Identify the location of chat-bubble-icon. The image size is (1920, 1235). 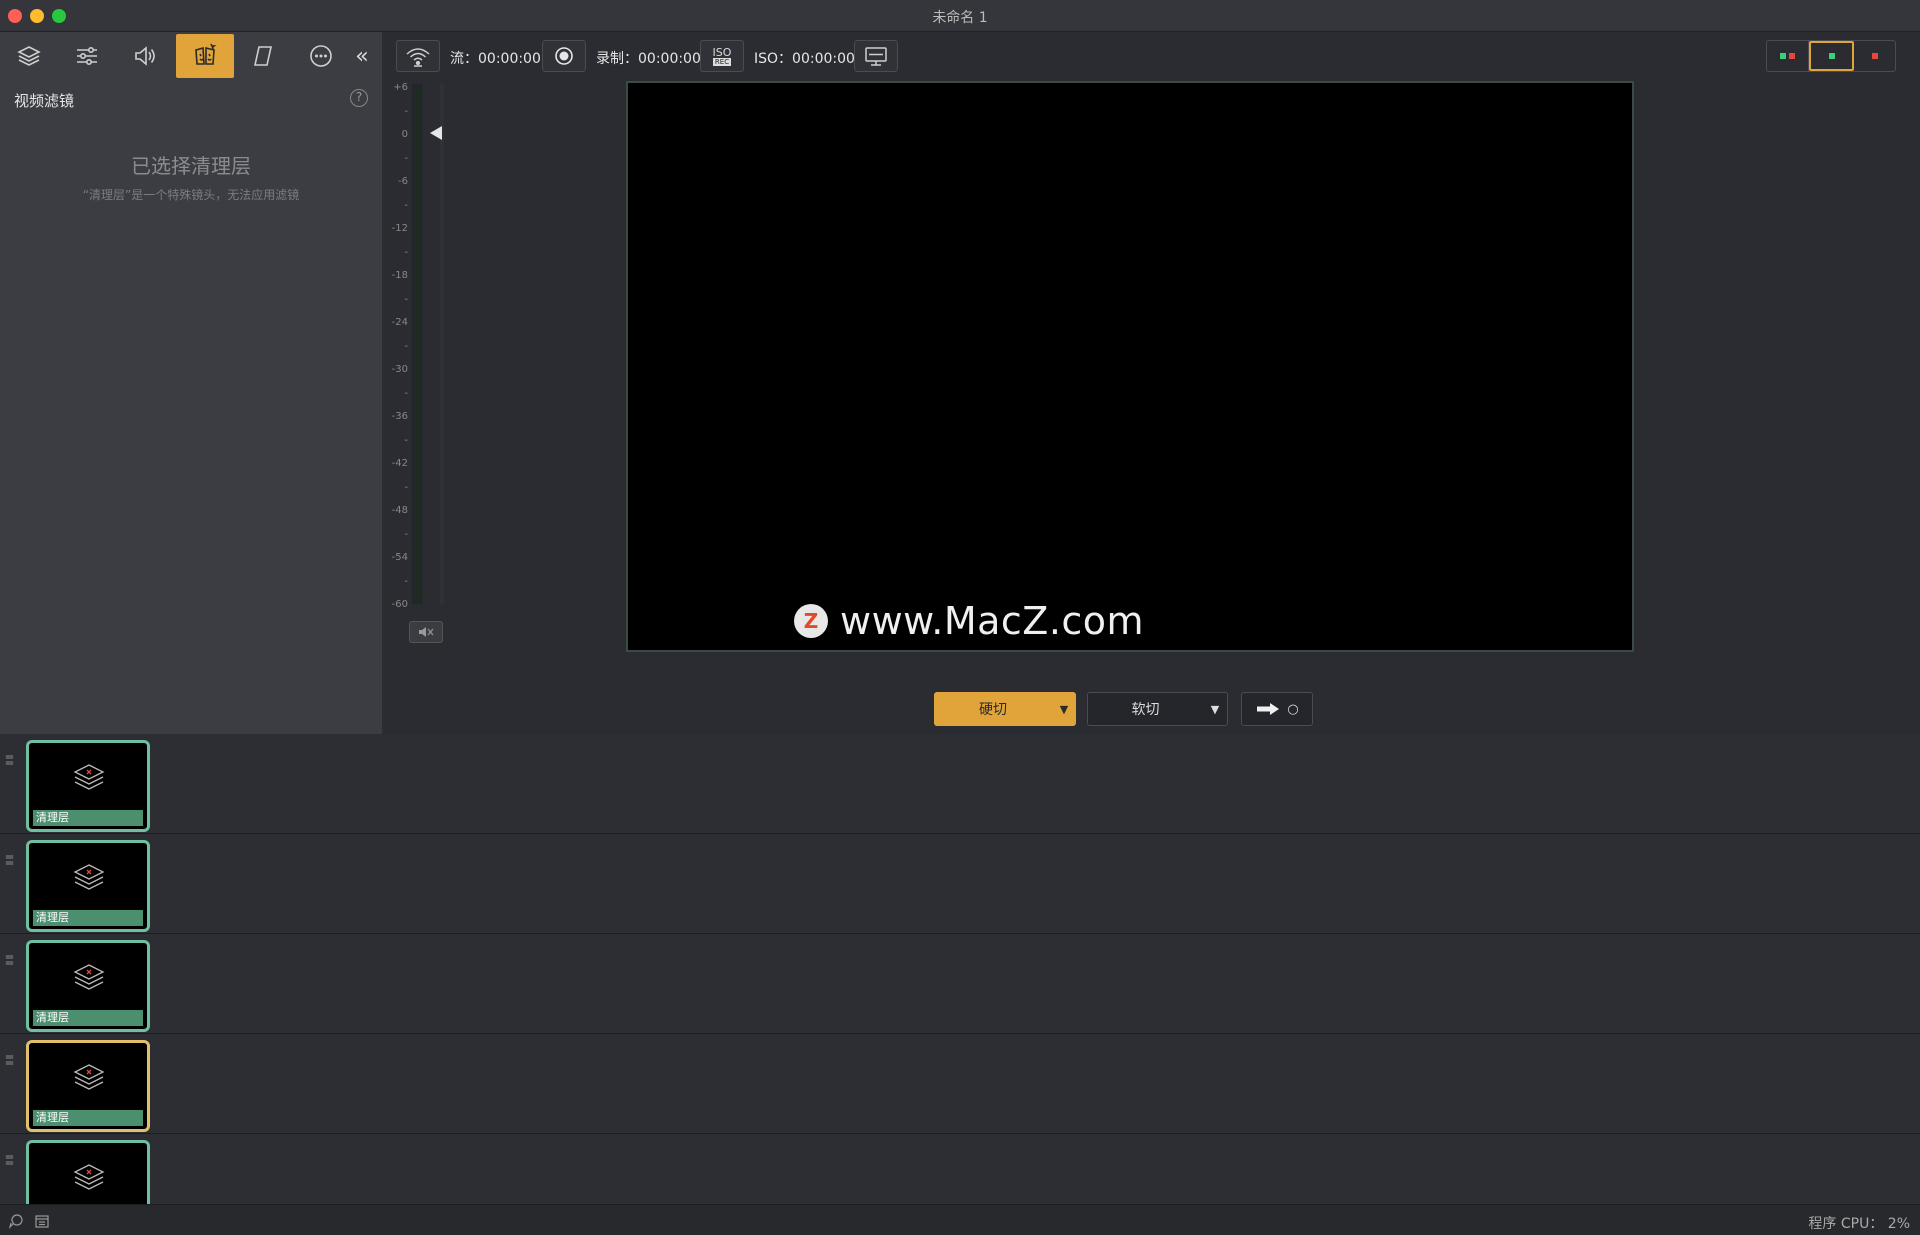
(16, 1221).